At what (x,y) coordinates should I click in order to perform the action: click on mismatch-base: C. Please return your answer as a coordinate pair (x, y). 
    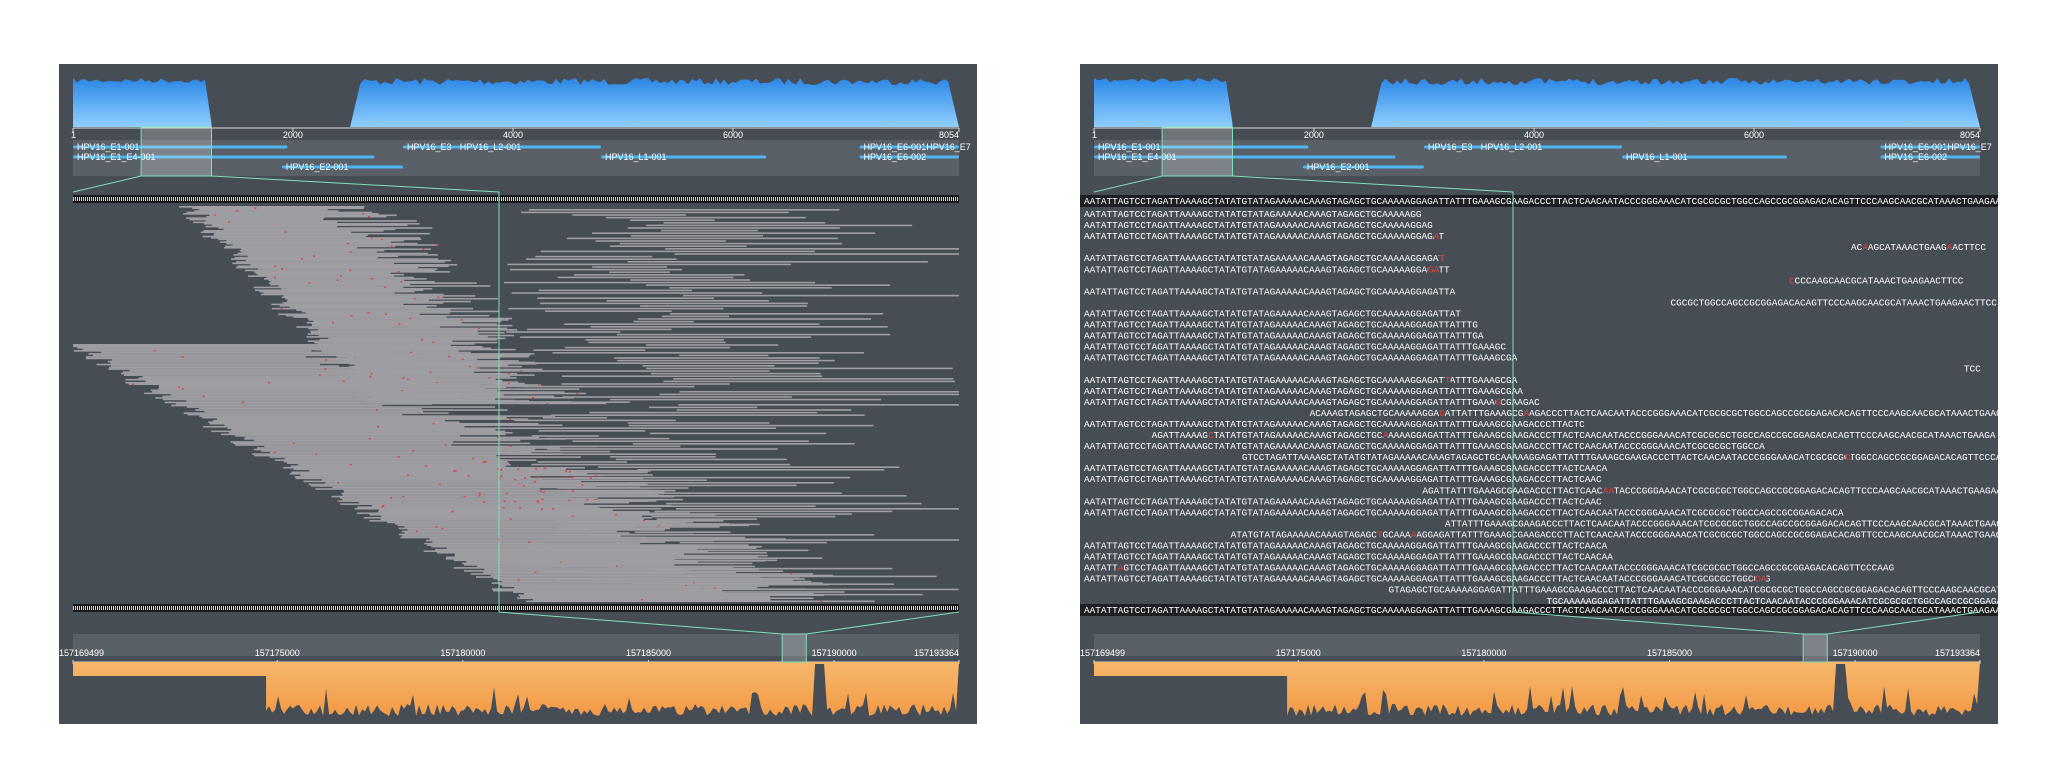
    Looking at the image, I should click on (1792, 280).